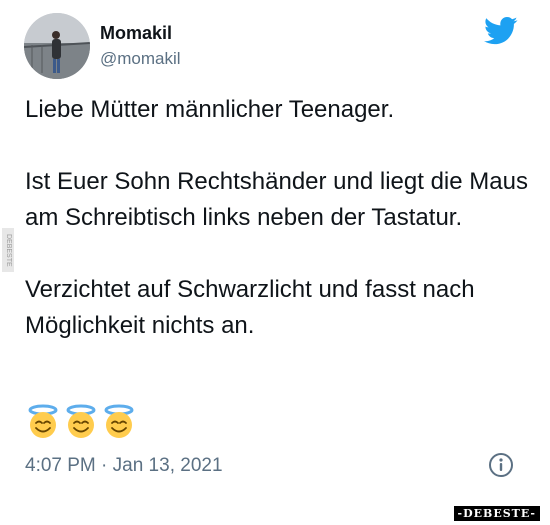 The width and height of the screenshot is (550, 525). I want to click on display-name: Momakil, so click(136, 33).